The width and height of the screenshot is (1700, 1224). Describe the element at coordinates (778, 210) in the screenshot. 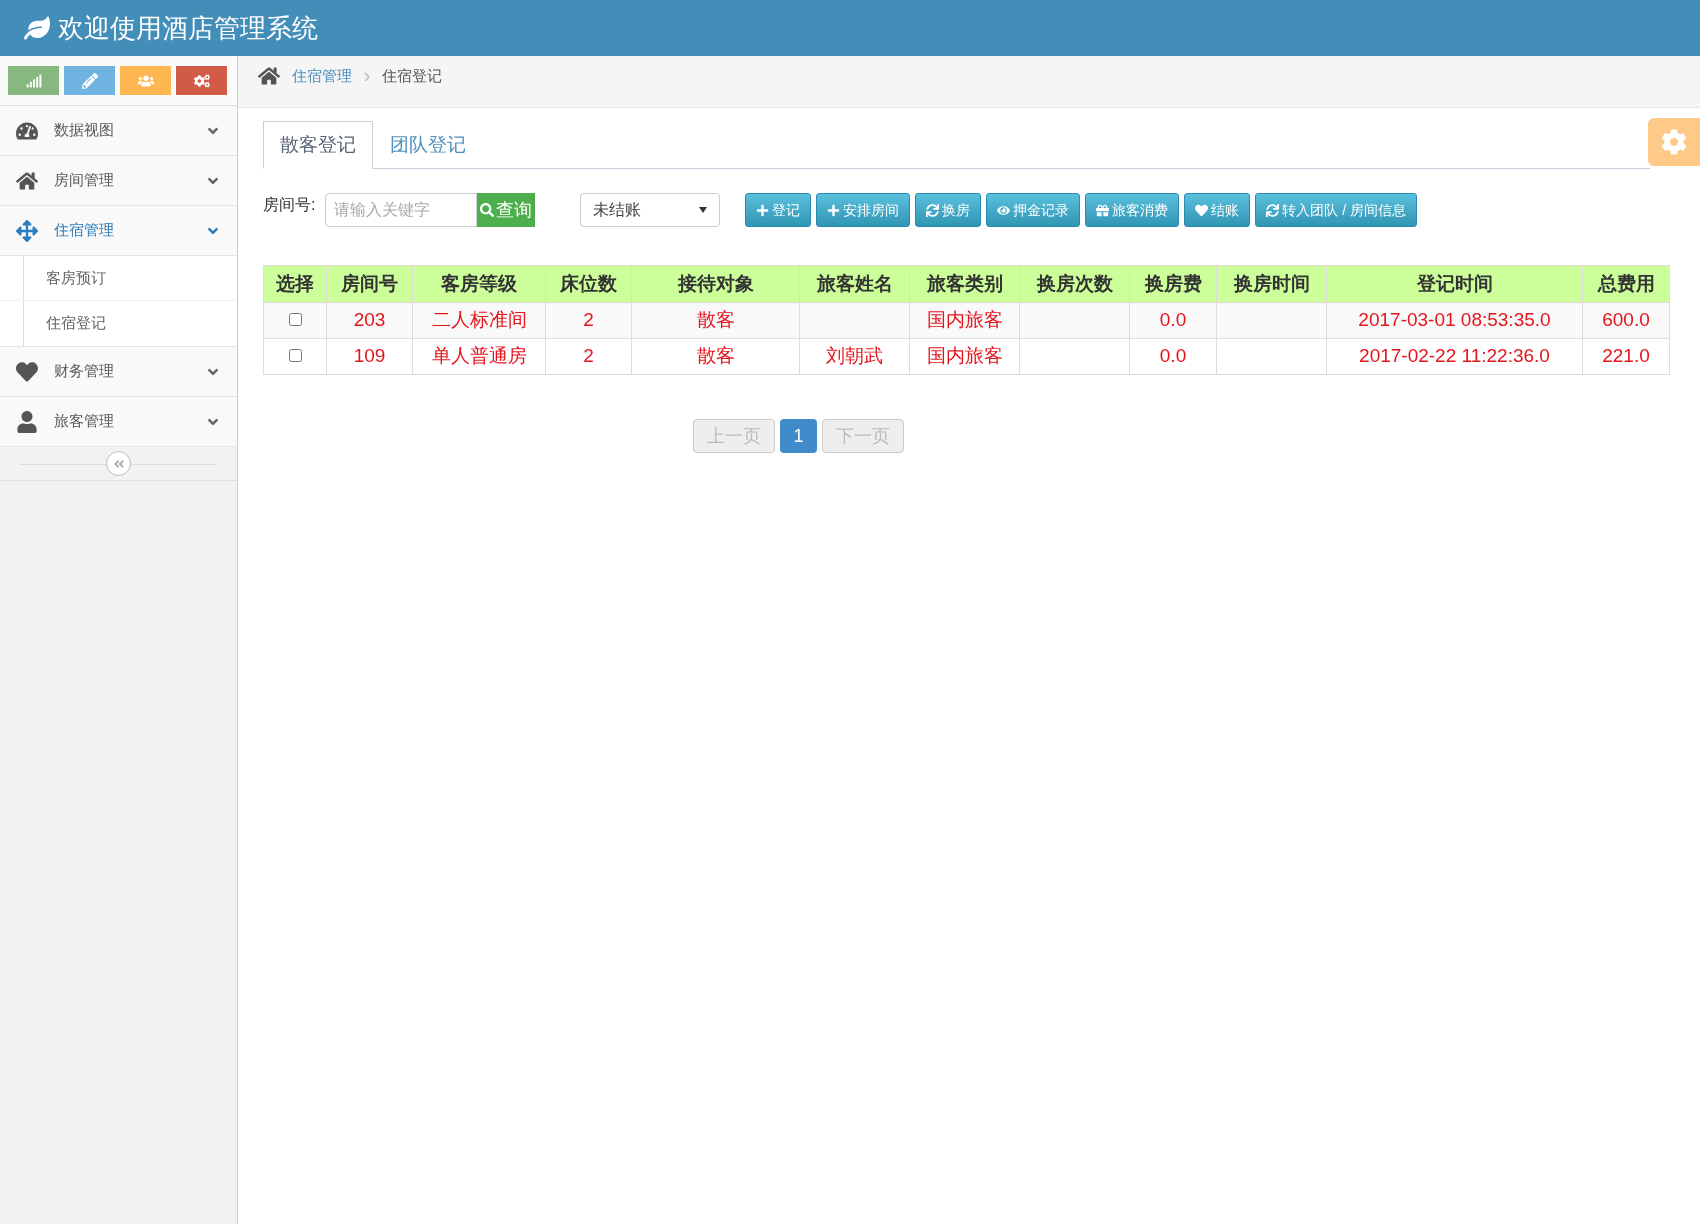

I see `action-button: 登记` at that location.